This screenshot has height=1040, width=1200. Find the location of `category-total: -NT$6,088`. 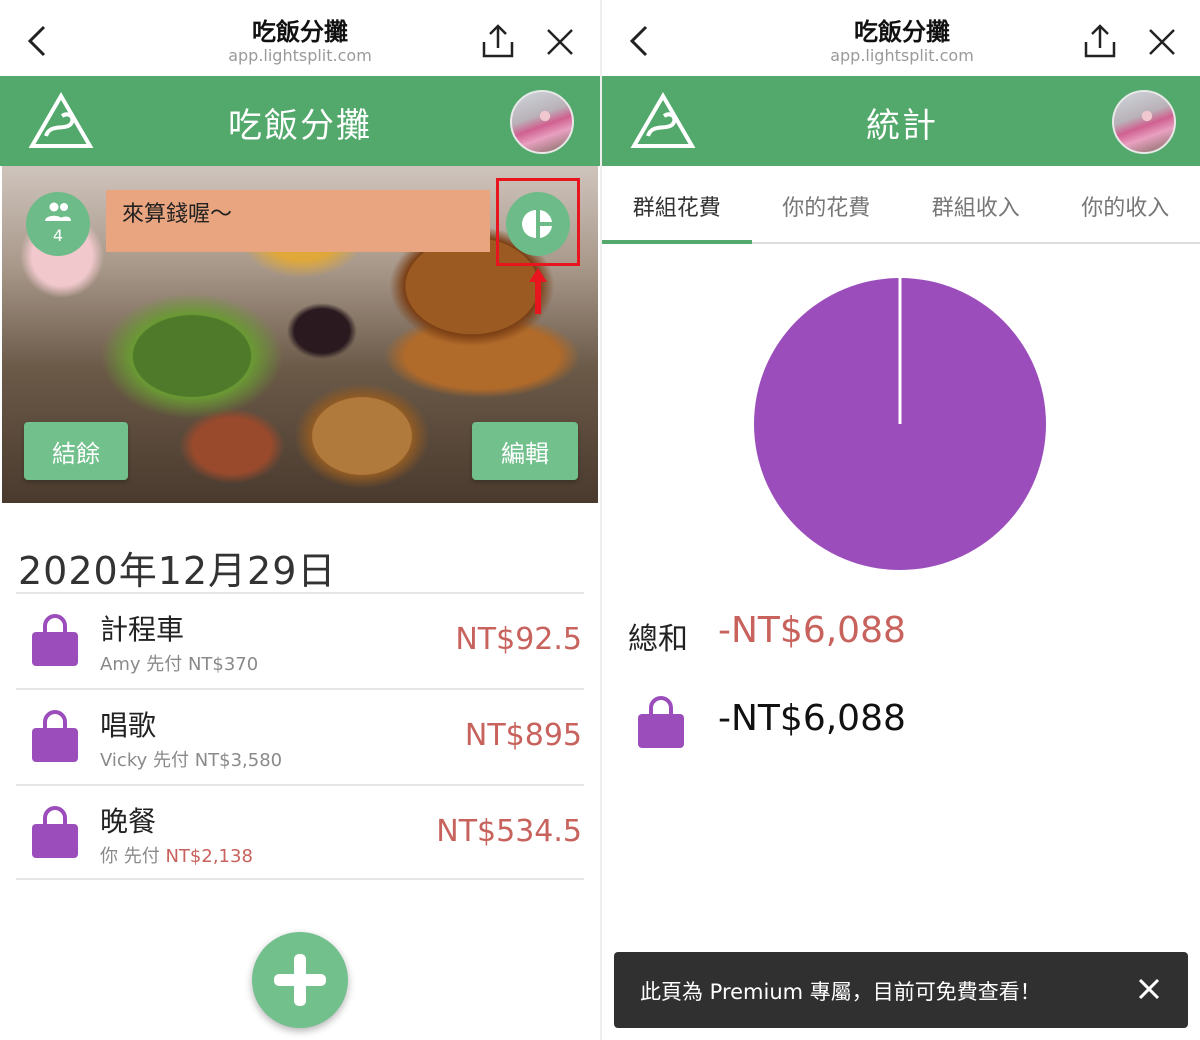

category-total: -NT$6,088 is located at coordinates (812, 718).